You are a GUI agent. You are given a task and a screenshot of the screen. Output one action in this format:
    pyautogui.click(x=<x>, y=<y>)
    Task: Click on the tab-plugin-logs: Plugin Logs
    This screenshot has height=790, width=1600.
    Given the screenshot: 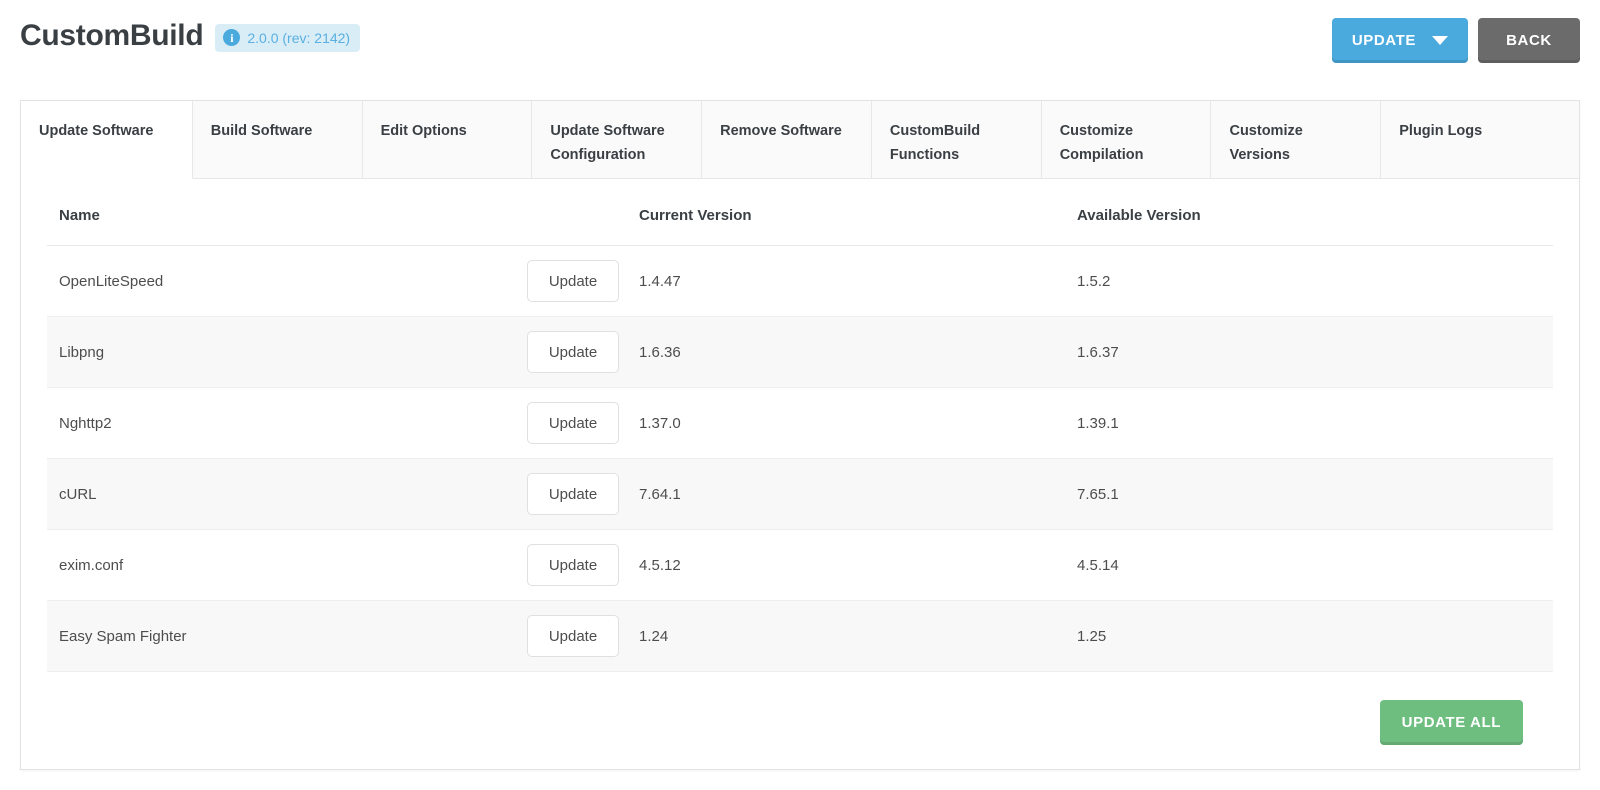 What is the action you would take?
    pyautogui.click(x=1480, y=140)
    